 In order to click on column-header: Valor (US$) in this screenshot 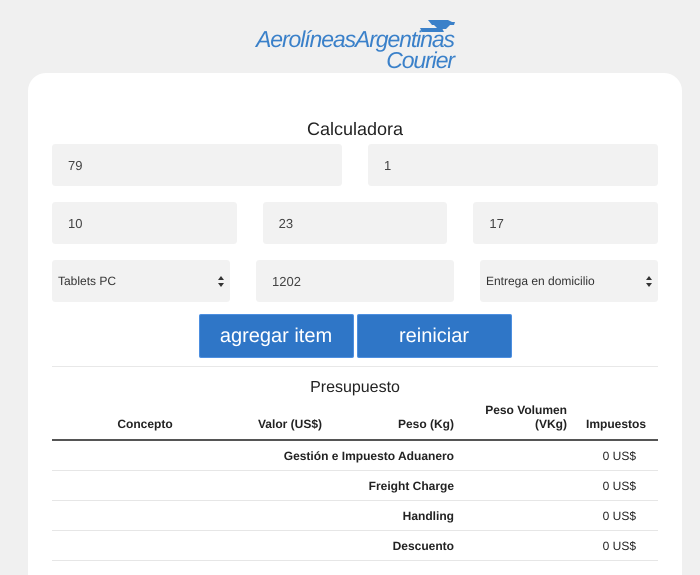, I will do `click(290, 424)`.